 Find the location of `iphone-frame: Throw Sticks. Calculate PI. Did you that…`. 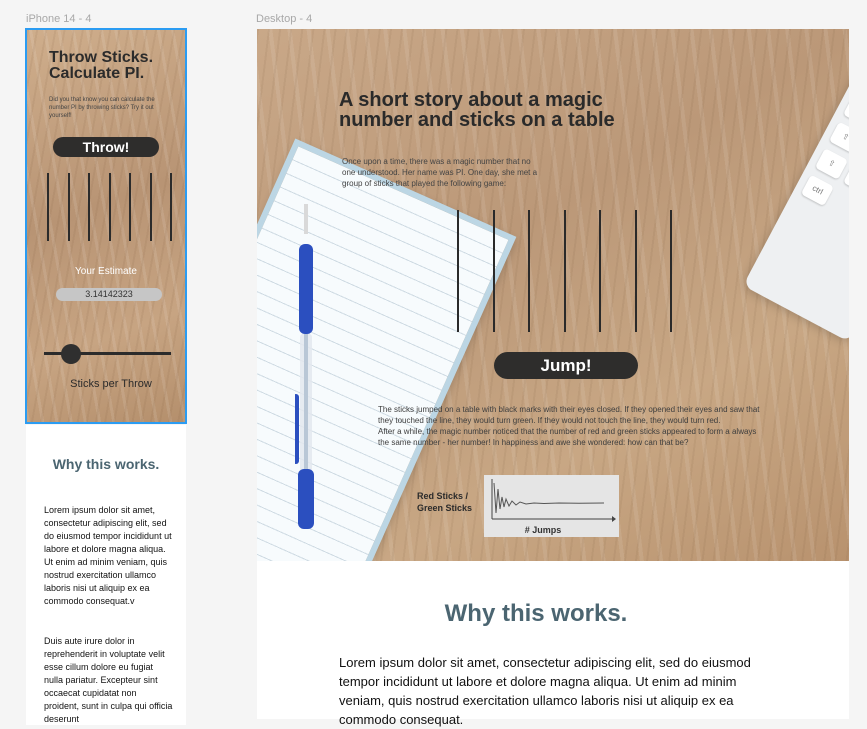

iphone-frame: Throw Sticks. Calculate PI. Did you that… is located at coordinates (106, 226).